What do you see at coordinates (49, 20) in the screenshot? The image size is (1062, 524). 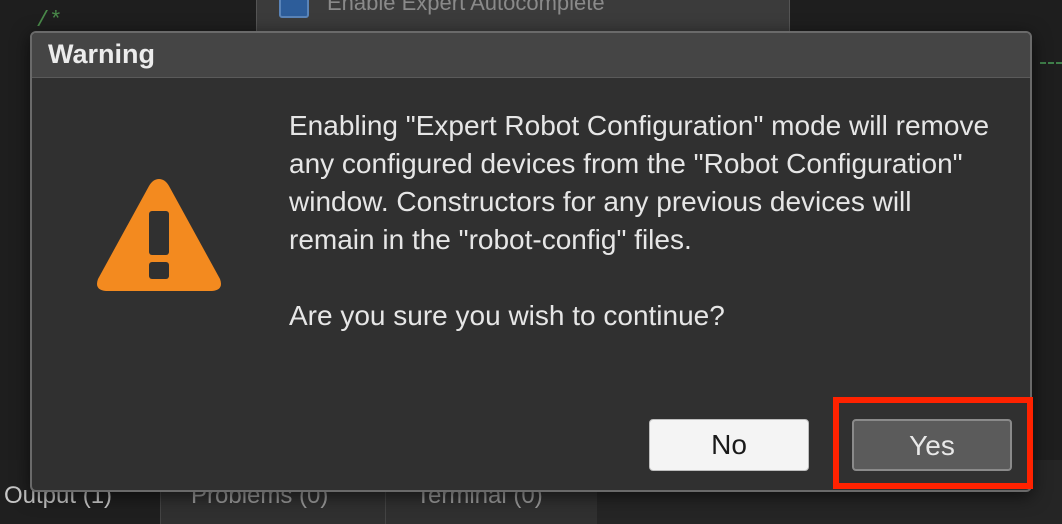 I see `code-comment-fragment: /*` at bounding box center [49, 20].